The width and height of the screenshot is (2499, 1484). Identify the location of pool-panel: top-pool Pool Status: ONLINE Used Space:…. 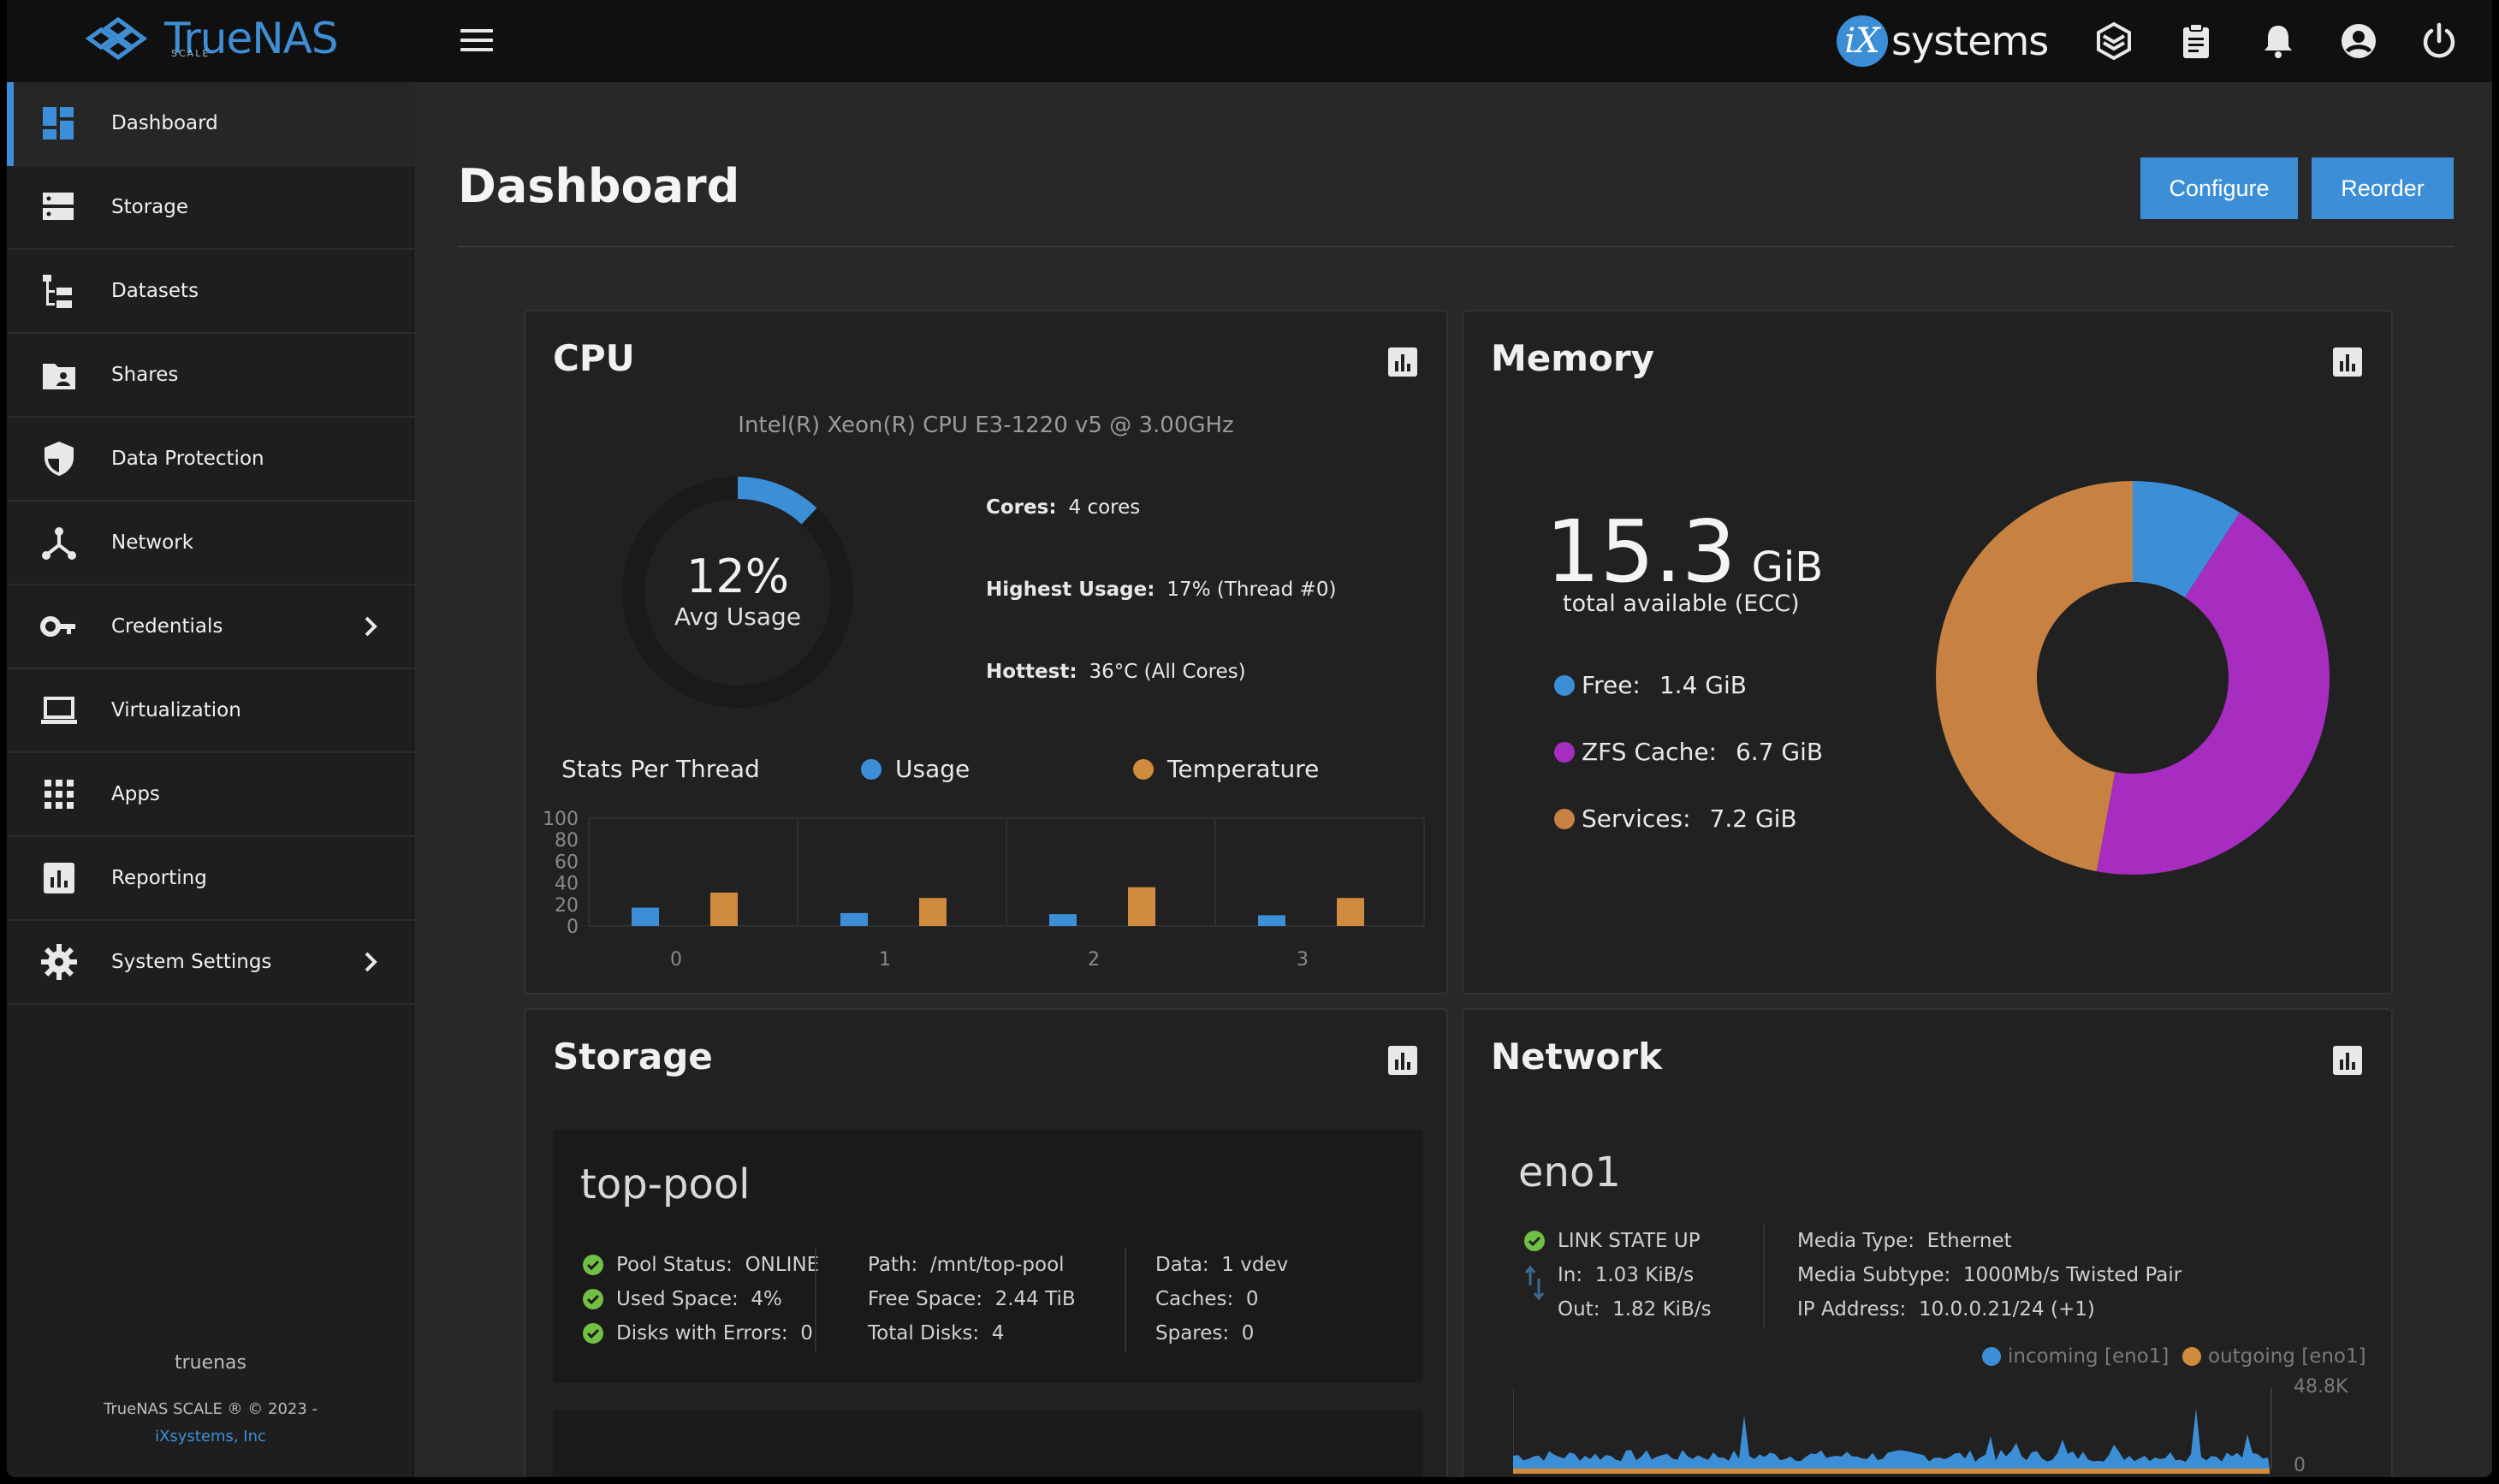
(987, 1257).